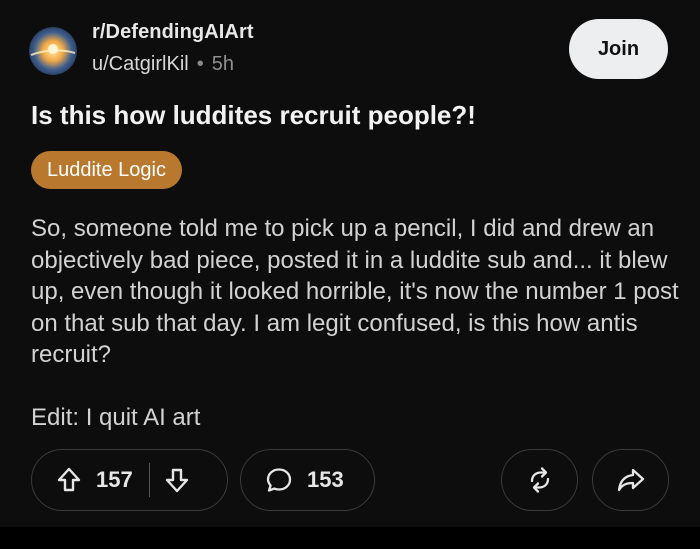 The height and width of the screenshot is (549, 700). What do you see at coordinates (279, 480) in the screenshot?
I see `speech-bubble-icon` at bounding box center [279, 480].